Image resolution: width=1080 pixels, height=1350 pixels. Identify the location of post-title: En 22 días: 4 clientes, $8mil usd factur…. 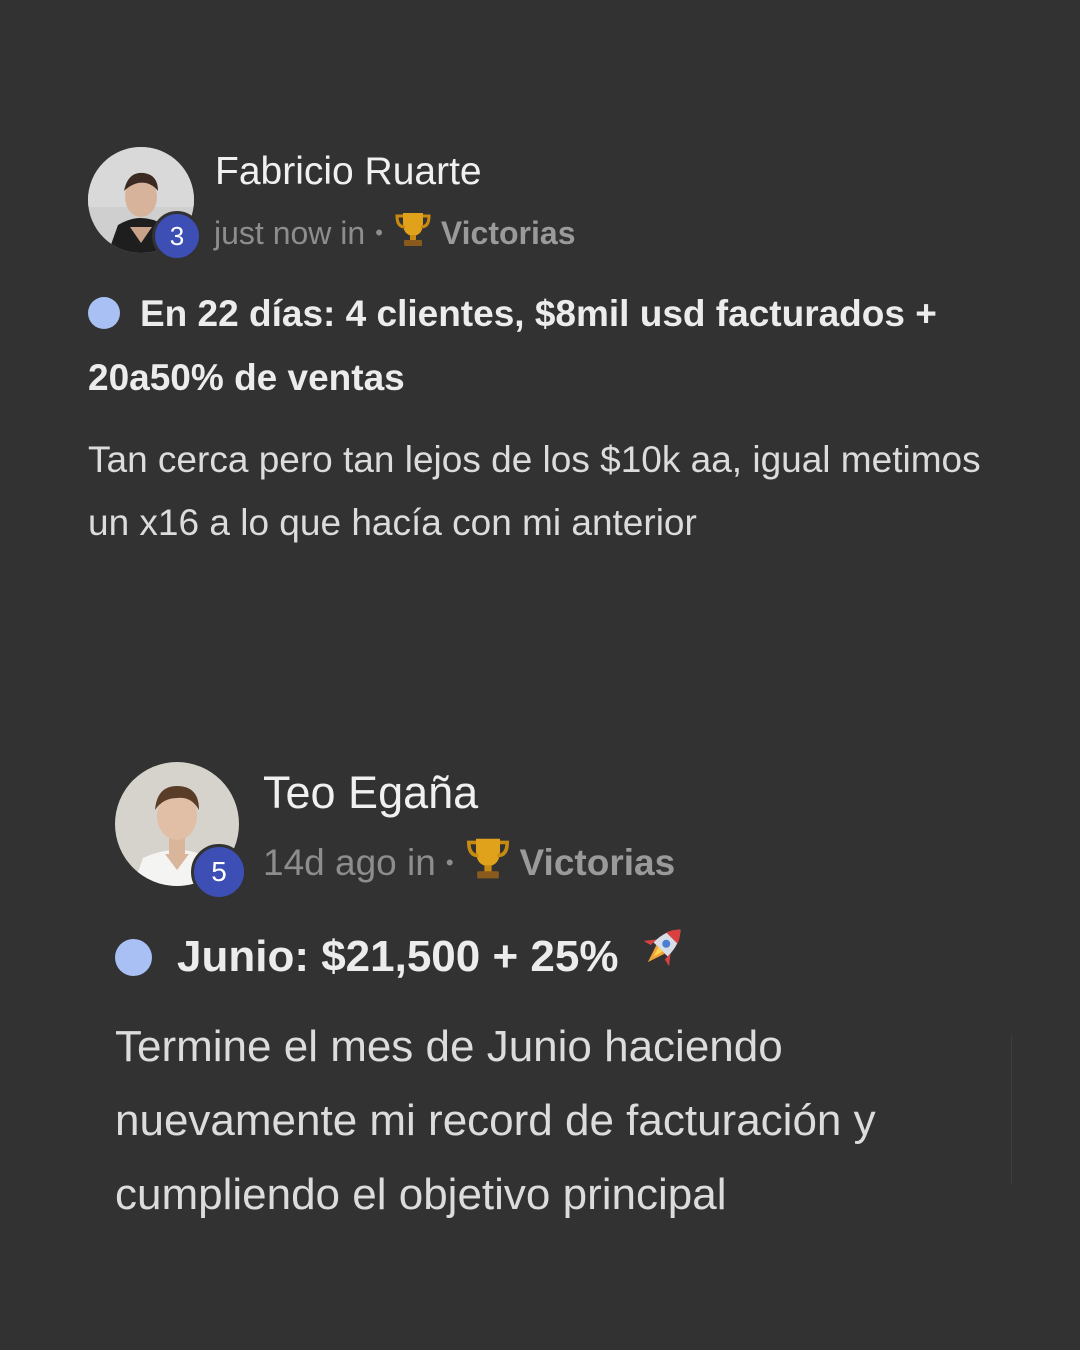
(553, 346).